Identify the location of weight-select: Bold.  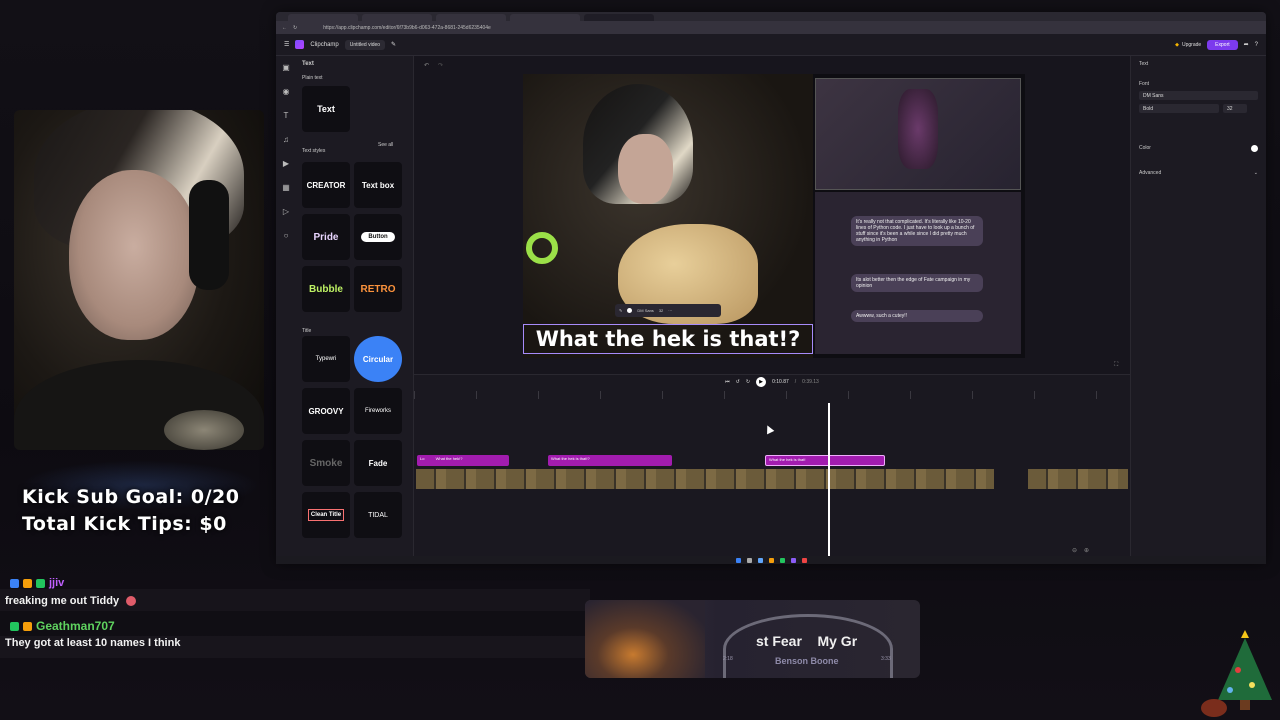
(1179, 108).